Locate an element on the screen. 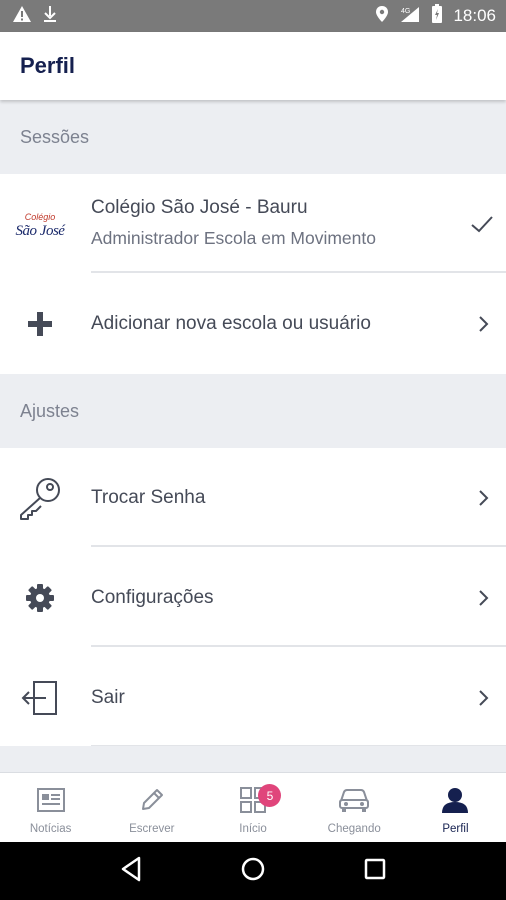 This screenshot has width=506, height=900. school-role: Administrador Escola em Movimento is located at coordinates (233, 238).